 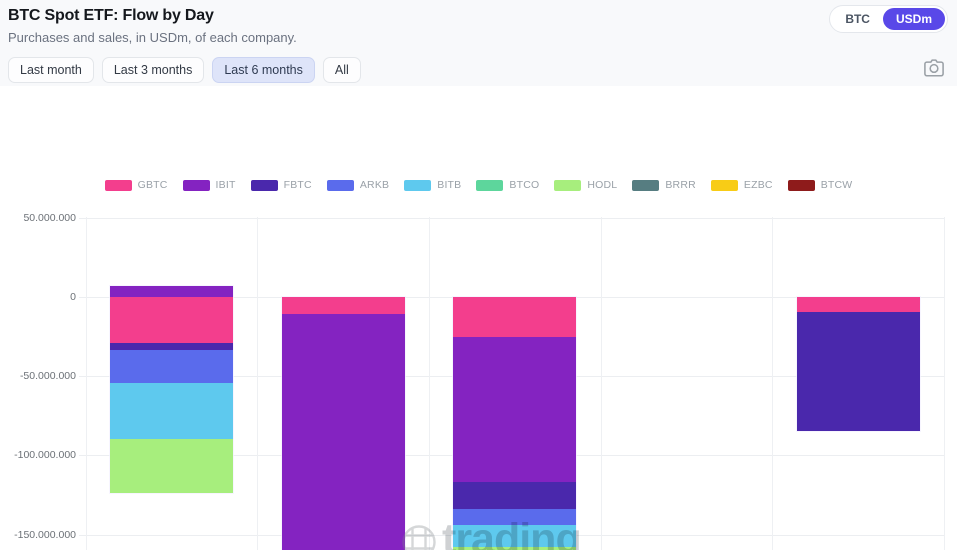 I want to click on bar-segment-hodl, so click(x=171, y=465).